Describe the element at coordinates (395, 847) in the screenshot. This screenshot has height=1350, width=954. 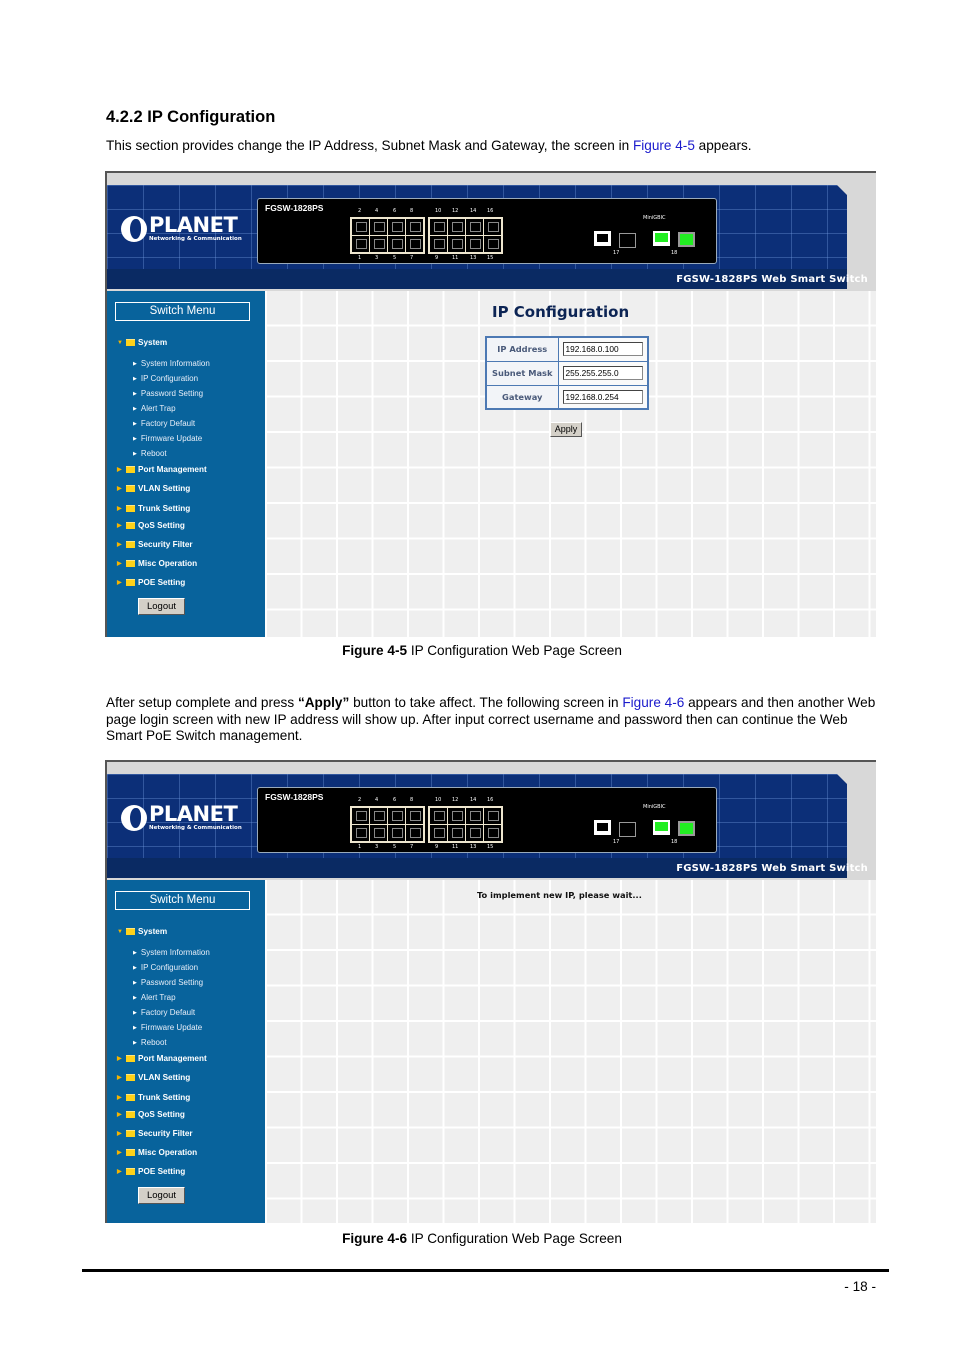
I see `port-number: 5` at that location.